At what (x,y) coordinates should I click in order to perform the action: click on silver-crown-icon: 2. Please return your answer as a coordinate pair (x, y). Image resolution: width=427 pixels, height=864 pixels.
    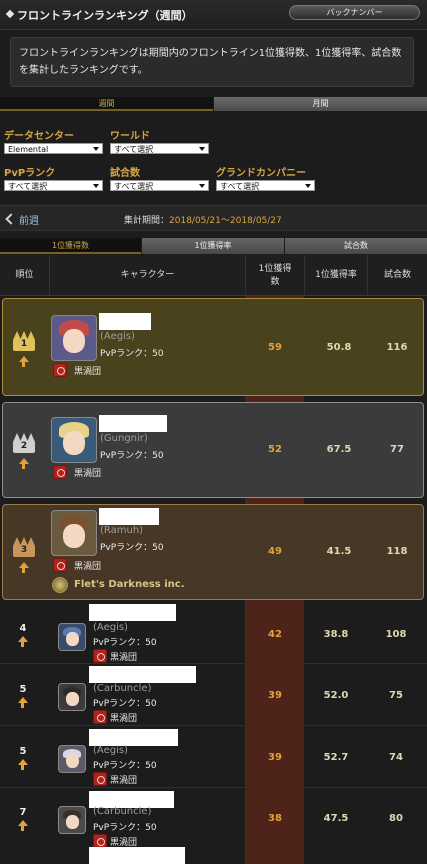
    Looking at the image, I should click on (24, 443).